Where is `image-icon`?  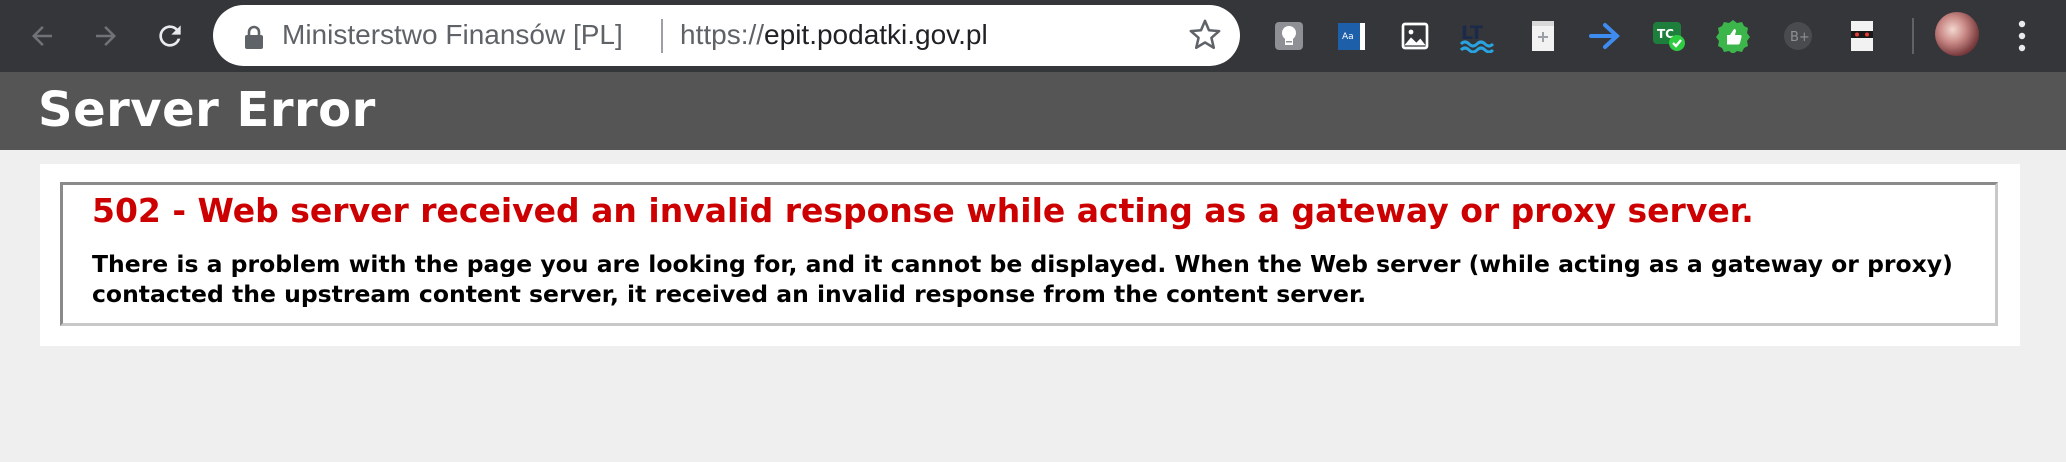
image-icon is located at coordinates (1415, 36).